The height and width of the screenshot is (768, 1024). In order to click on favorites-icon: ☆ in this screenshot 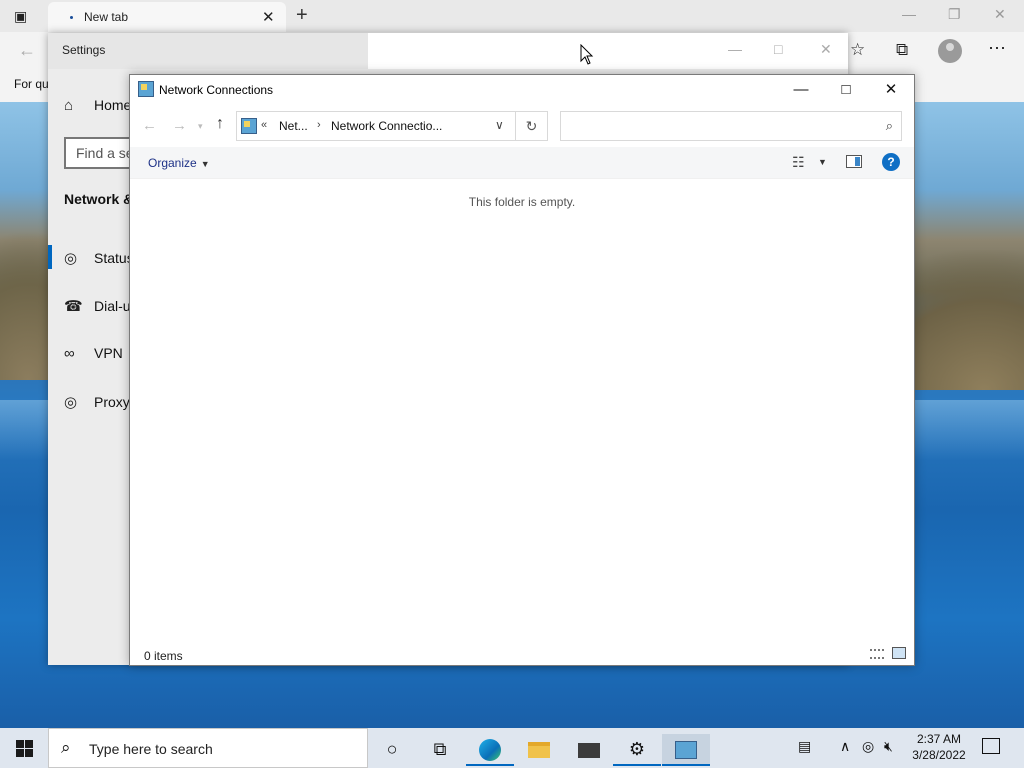, I will do `click(857, 50)`.